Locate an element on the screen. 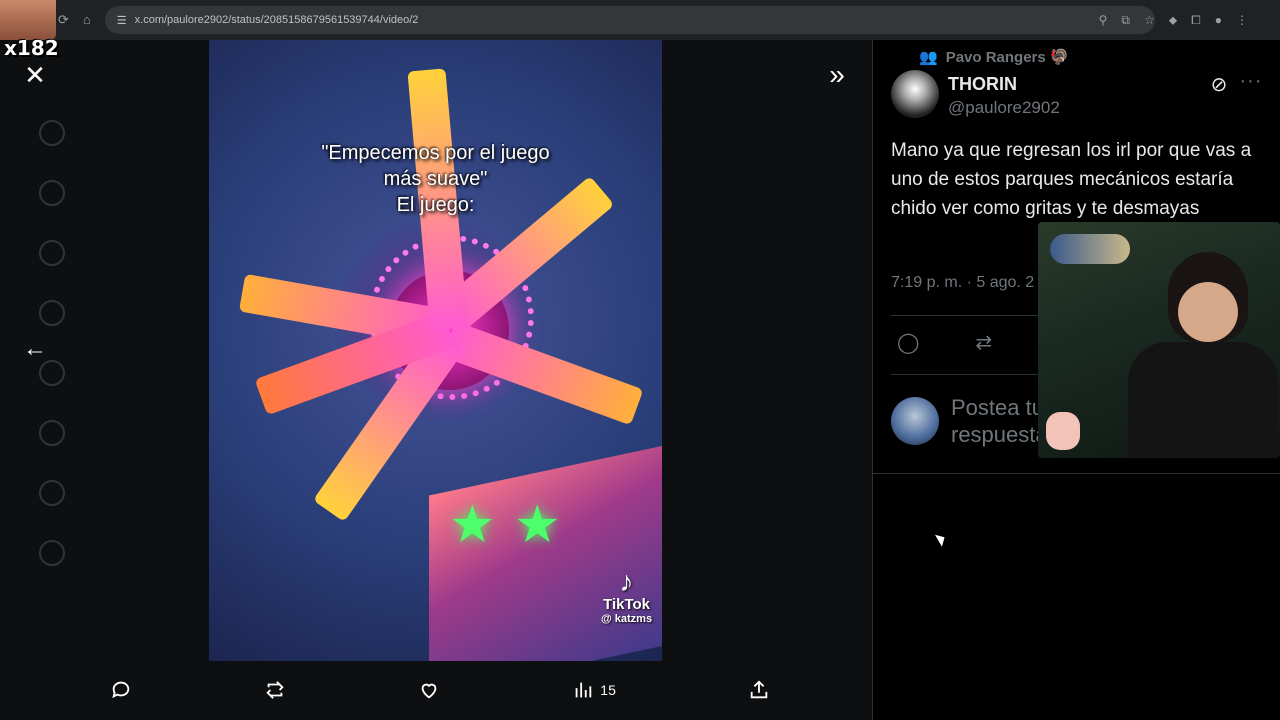  home-icon: ⌂ is located at coordinates (87, 20).